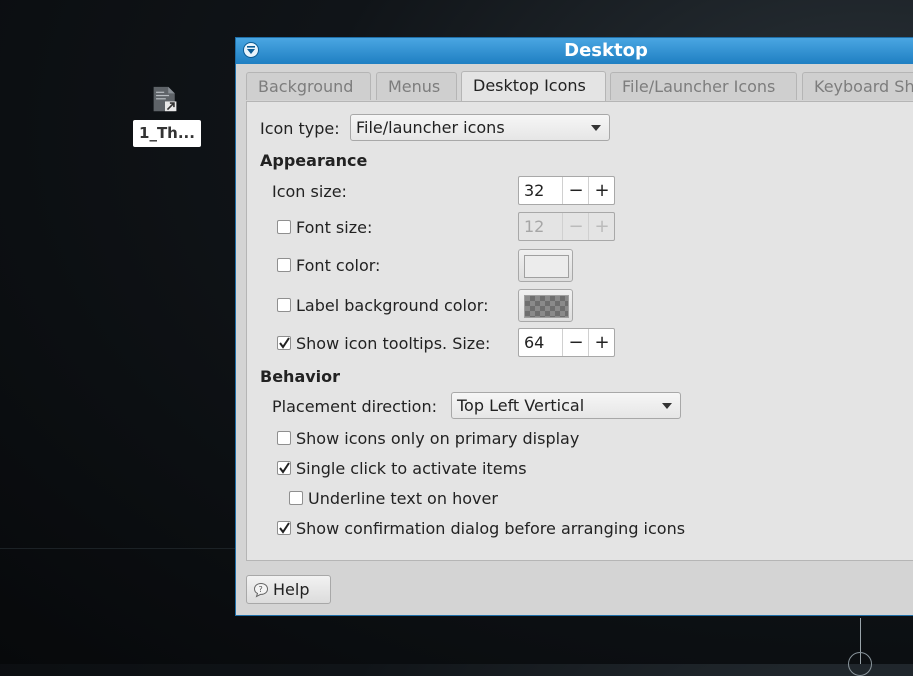 The height and width of the screenshot is (676, 913). I want to click on help-button: ? Help, so click(288, 589).